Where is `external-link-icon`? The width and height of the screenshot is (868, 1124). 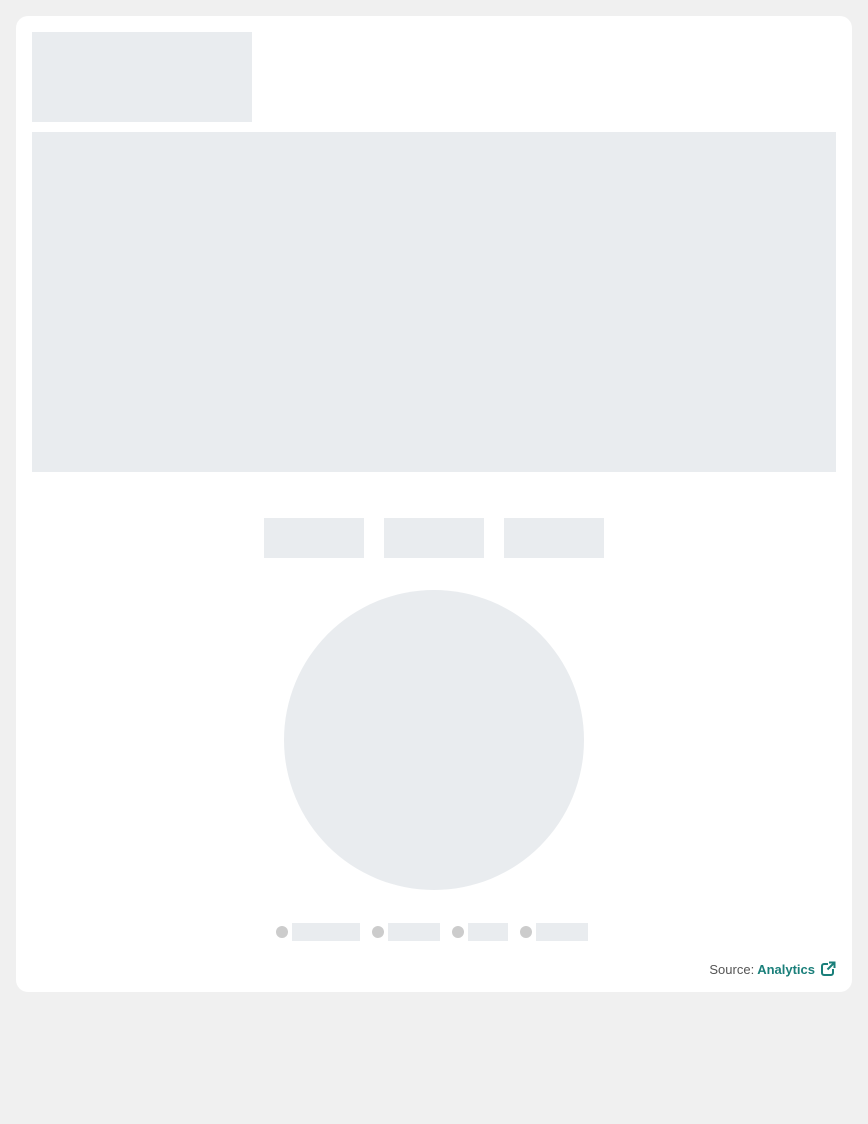
external-link-icon is located at coordinates (828, 969).